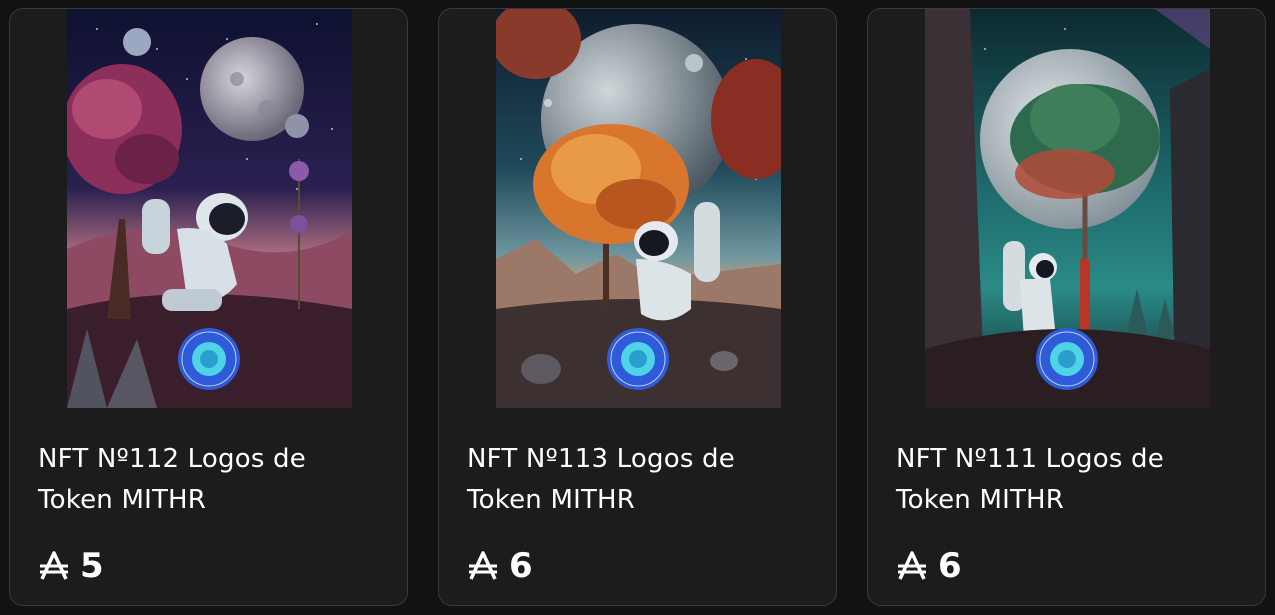 The width and height of the screenshot is (1275, 615). What do you see at coordinates (1071, 480) in the screenshot?
I see `nft-title: NFT Nº111 Logos de Token MITHR` at bounding box center [1071, 480].